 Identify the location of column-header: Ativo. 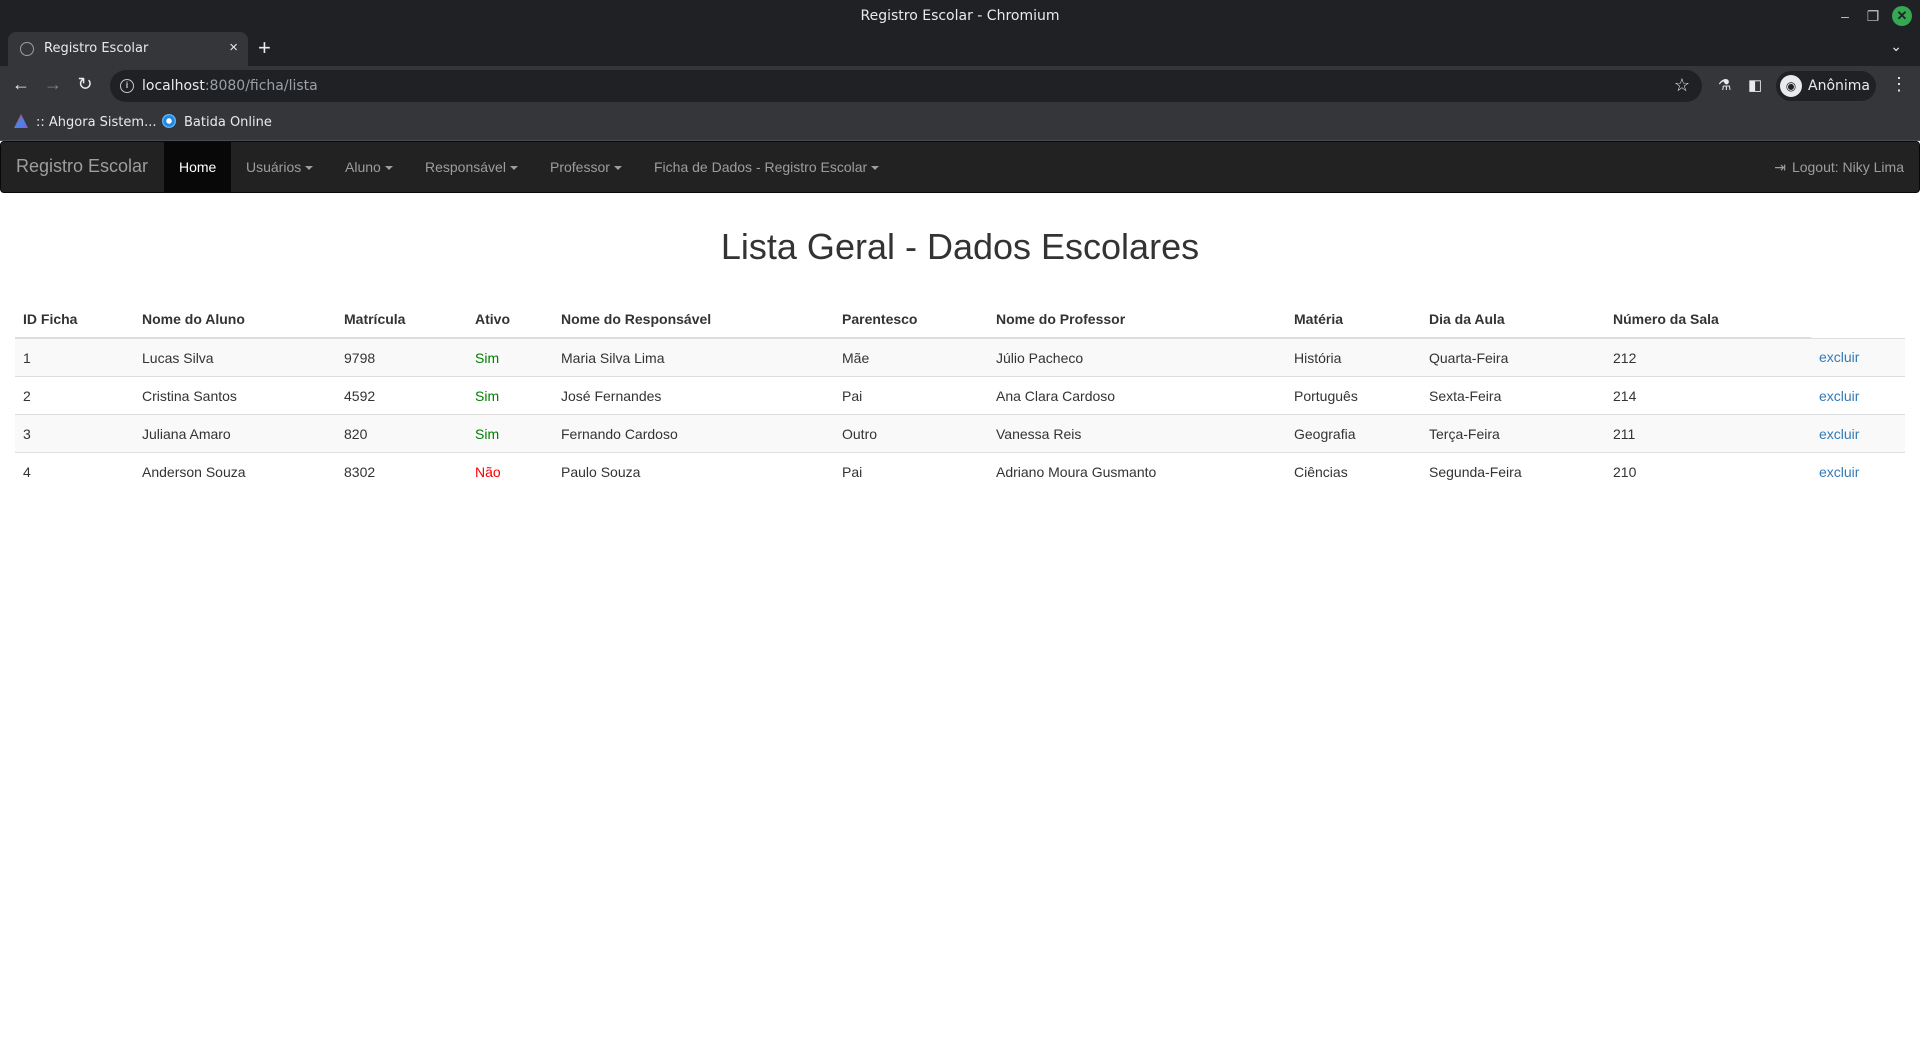
(510, 319).